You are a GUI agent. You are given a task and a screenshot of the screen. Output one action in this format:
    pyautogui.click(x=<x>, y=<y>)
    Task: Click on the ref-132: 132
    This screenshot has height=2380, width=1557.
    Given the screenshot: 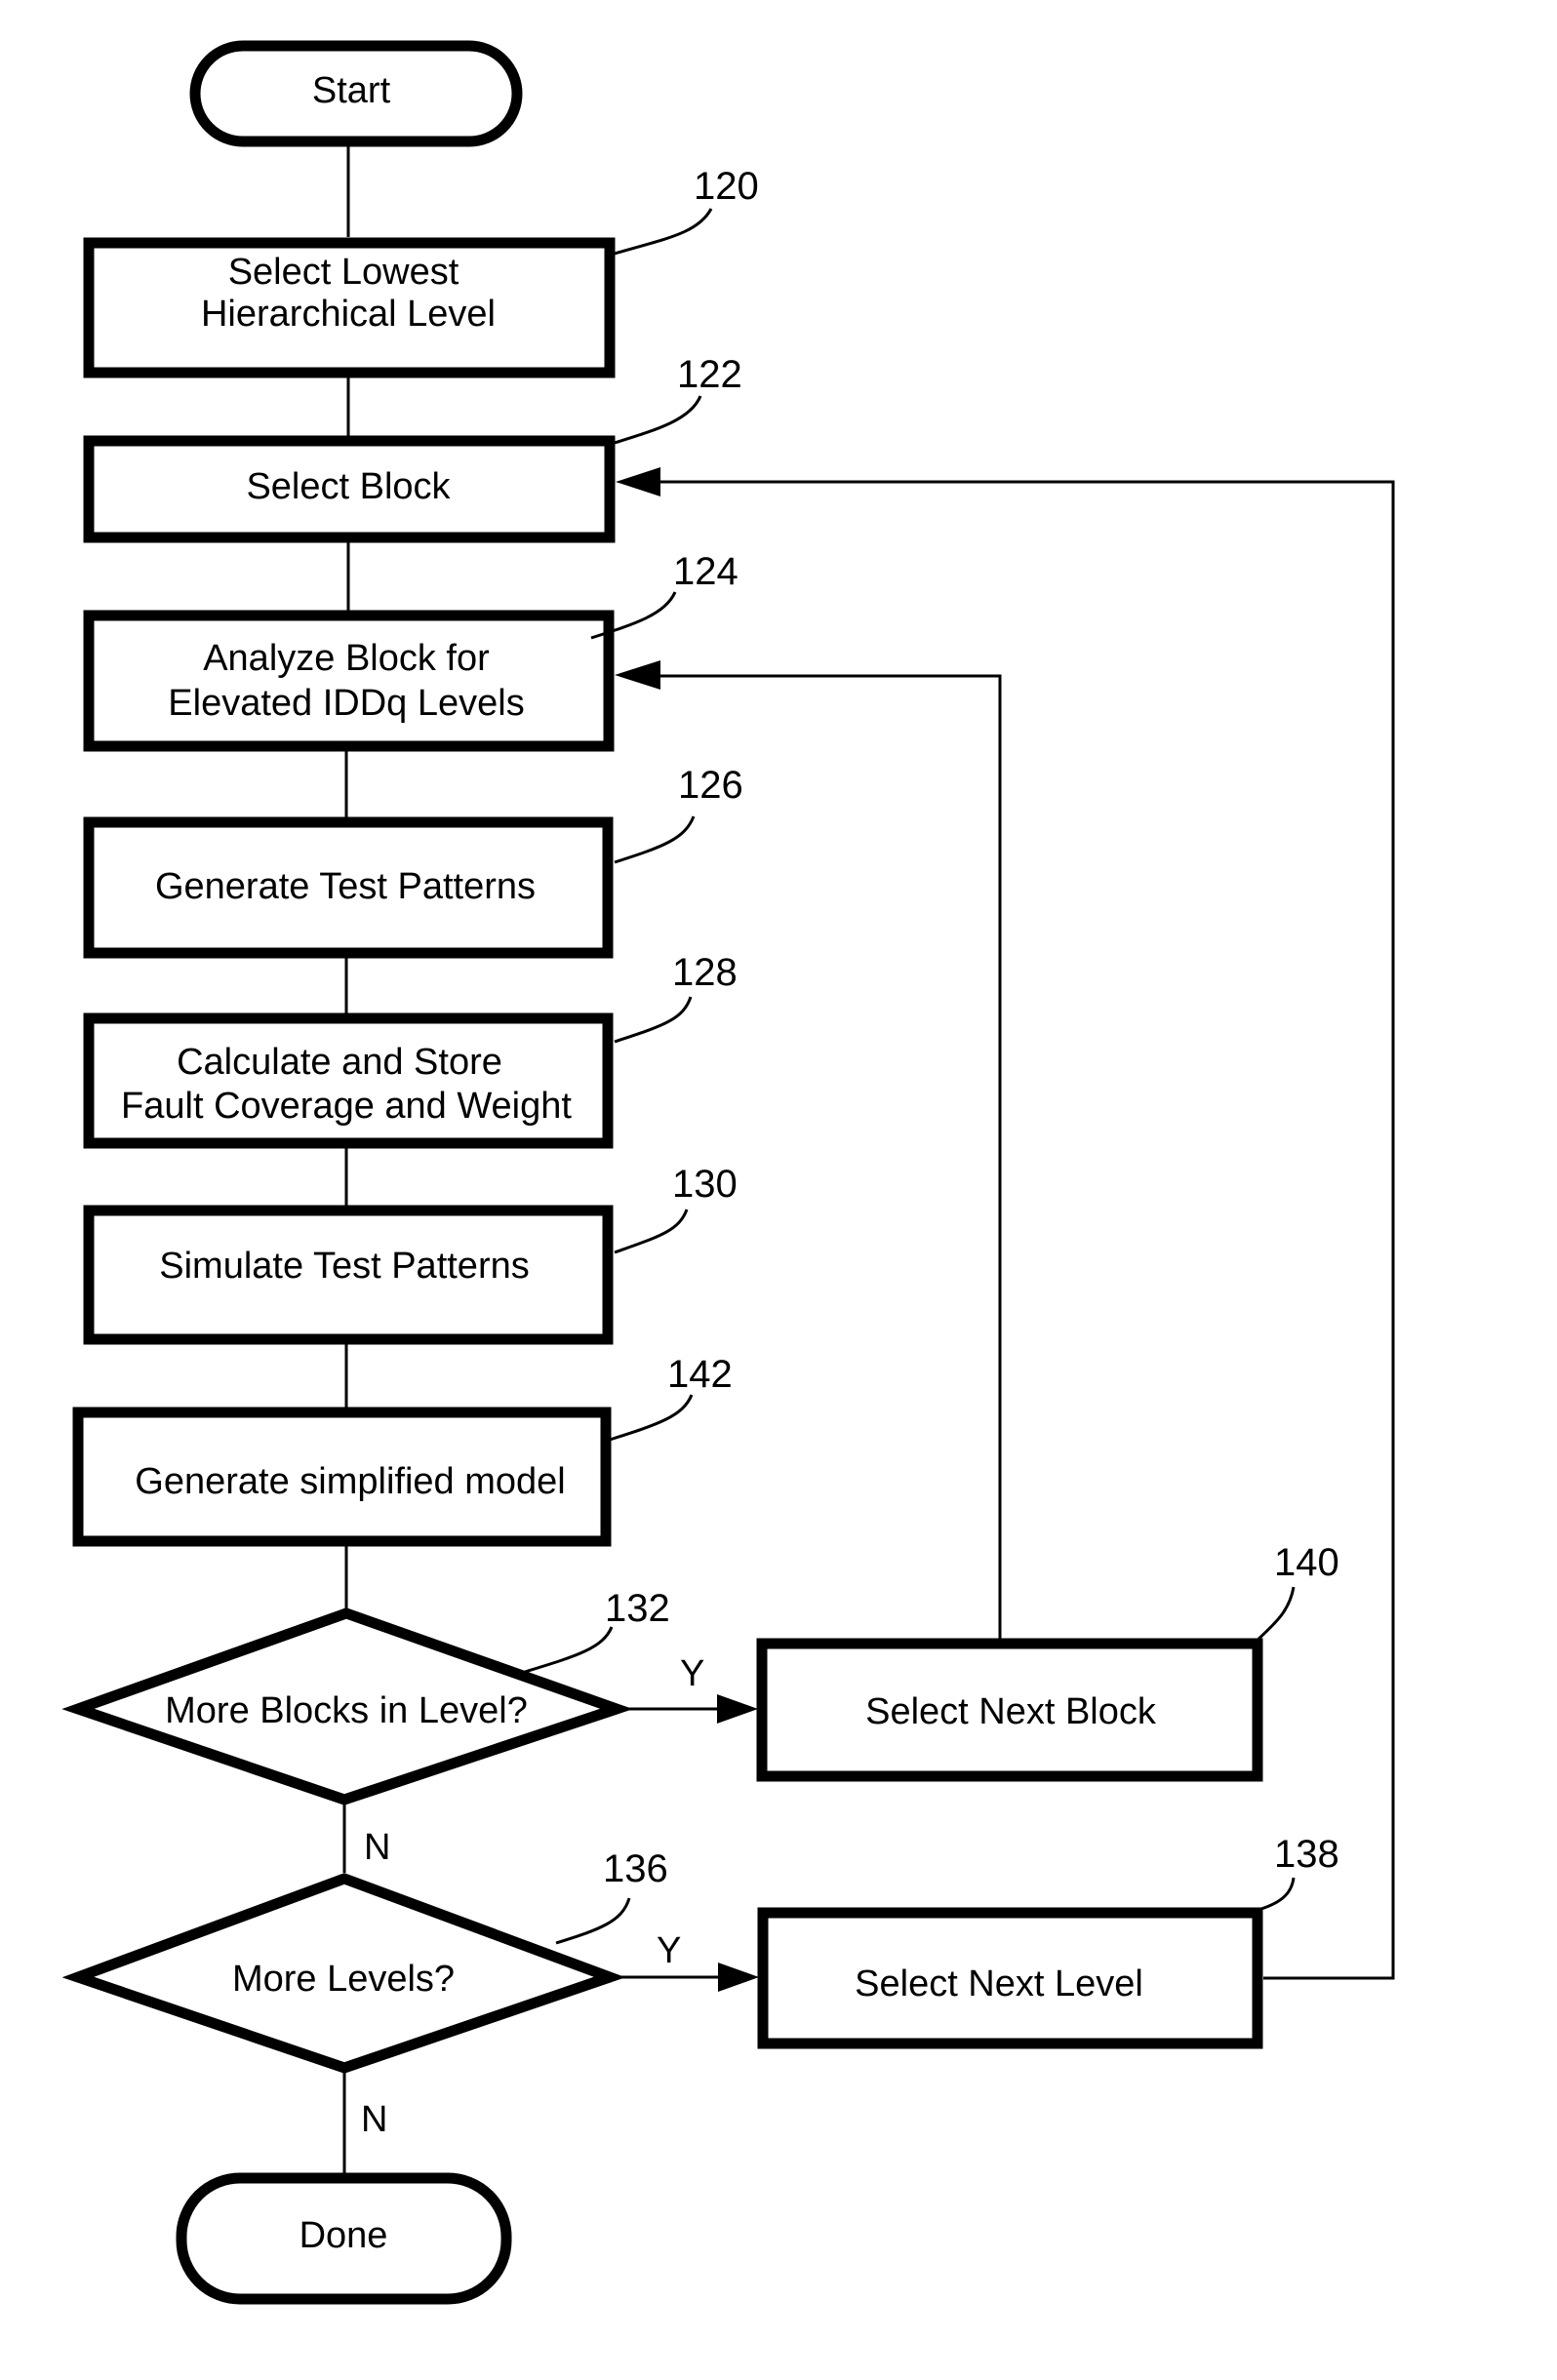 What is the action you would take?
    pyautogui.click(x=597, y=1630)
    